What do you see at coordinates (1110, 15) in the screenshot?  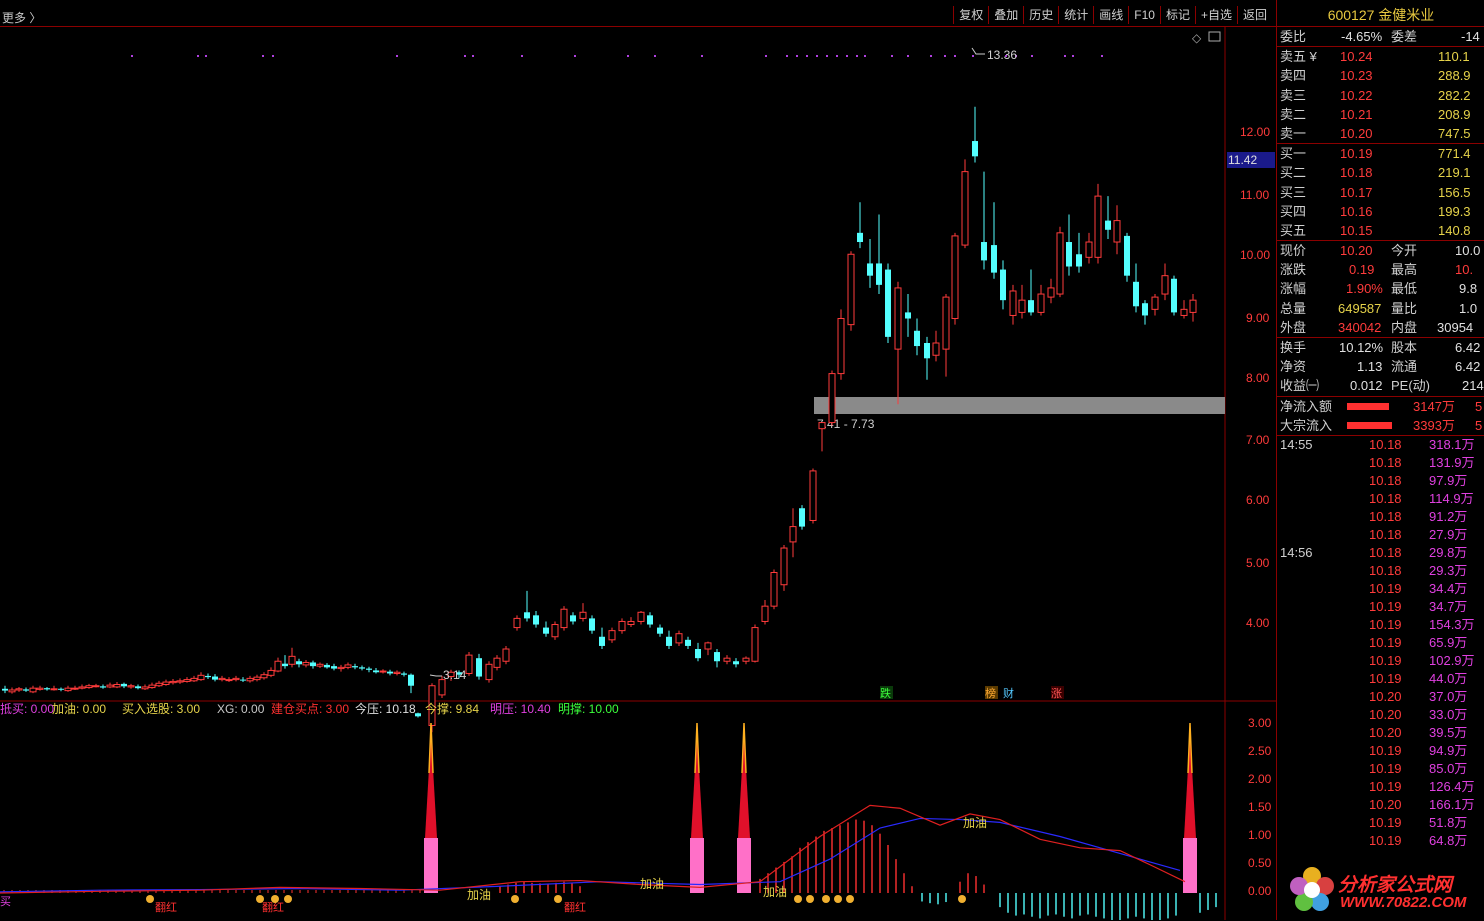 I see `toolbar-button-draw-line: 画线` at bounding box center [1110, 15].